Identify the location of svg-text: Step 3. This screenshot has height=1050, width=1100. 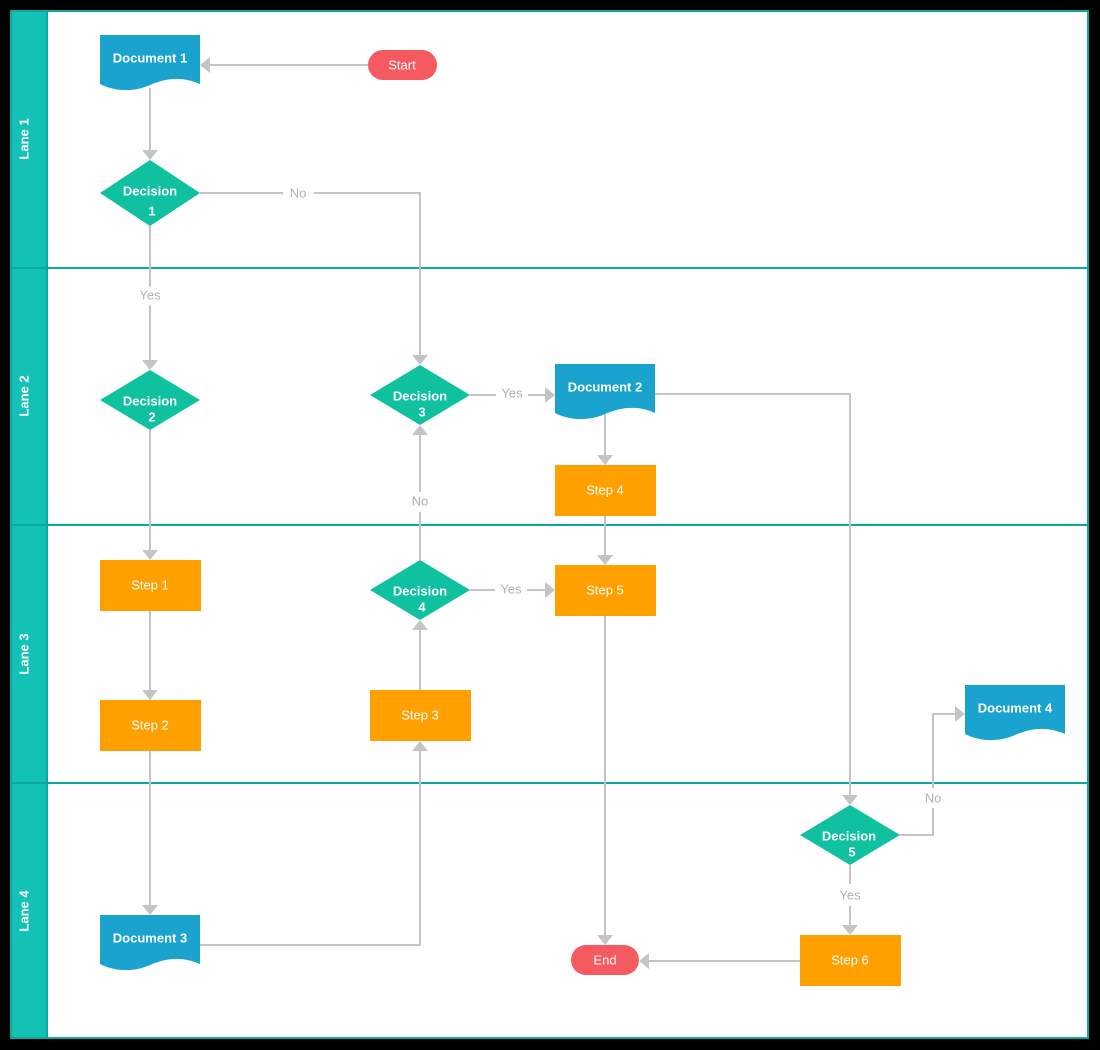
(420, 714).